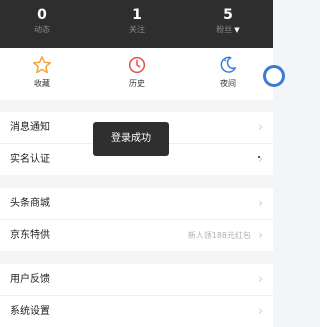  I want to click on stat-followers-value: 5, so click(228, 15).